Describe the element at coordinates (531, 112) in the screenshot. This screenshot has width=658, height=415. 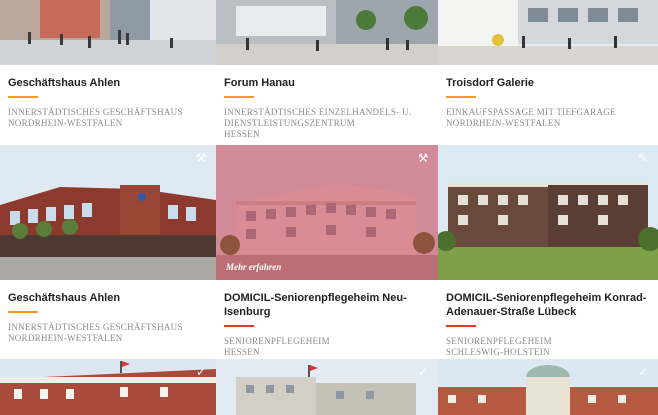
I see `project-category: EINKAUFSPASSAGE MIT TIEFGARAGE` at that location.